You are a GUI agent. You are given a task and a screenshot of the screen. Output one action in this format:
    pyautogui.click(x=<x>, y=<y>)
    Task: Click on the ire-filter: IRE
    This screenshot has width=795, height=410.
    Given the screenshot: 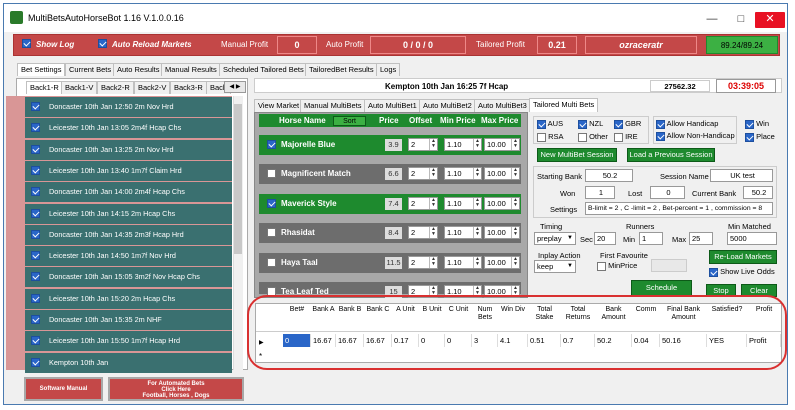 What is the action you would take?
    pyautogui.click(x=626, y=137)
    